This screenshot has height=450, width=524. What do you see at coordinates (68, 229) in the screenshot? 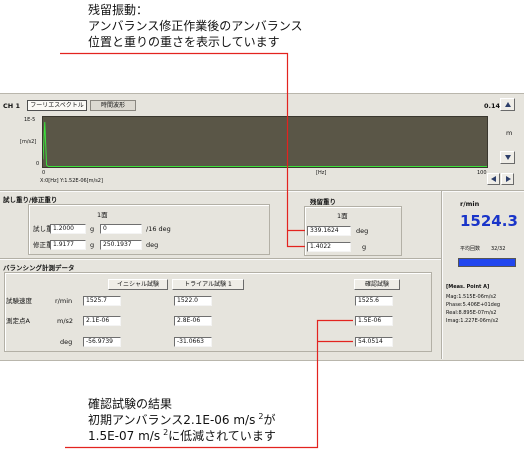
I see `trial-weight-mass-field: 1.2000` at bounding box center [68, 229].